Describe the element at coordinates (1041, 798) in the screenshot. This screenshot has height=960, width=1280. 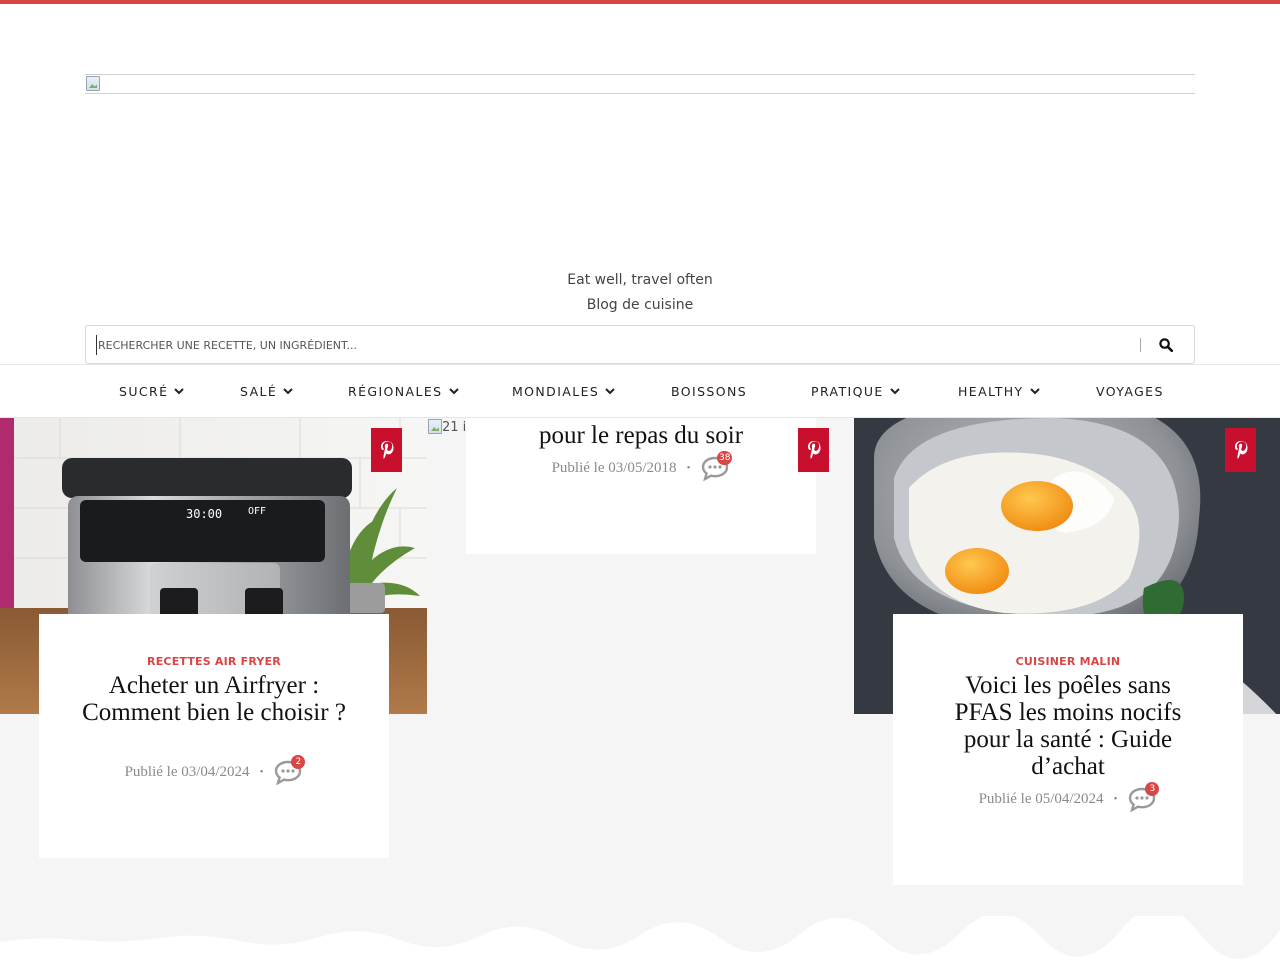
I see `post-date: Publié le 05/04/2024` at that location.